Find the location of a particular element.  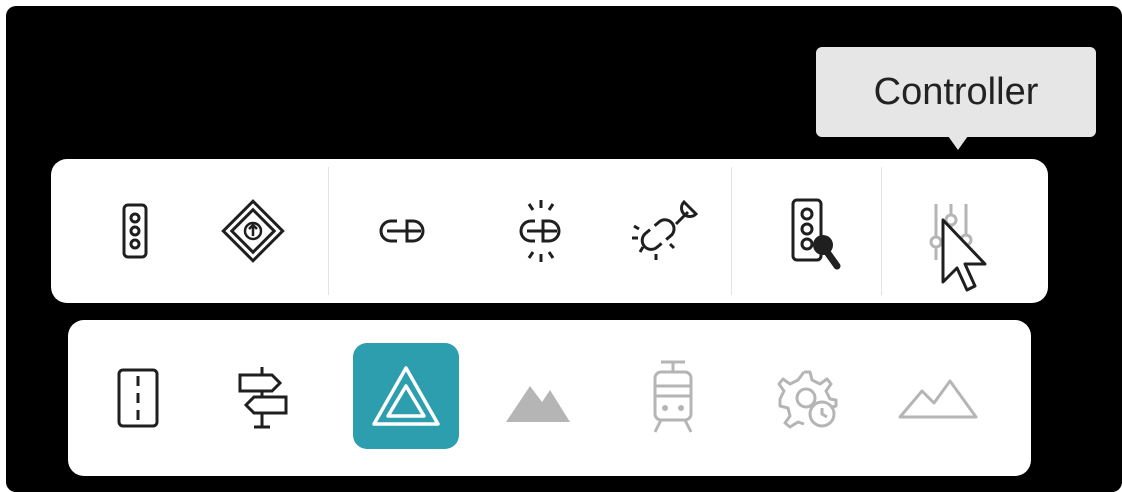

lane-tool is located at coordinates (138, 398).